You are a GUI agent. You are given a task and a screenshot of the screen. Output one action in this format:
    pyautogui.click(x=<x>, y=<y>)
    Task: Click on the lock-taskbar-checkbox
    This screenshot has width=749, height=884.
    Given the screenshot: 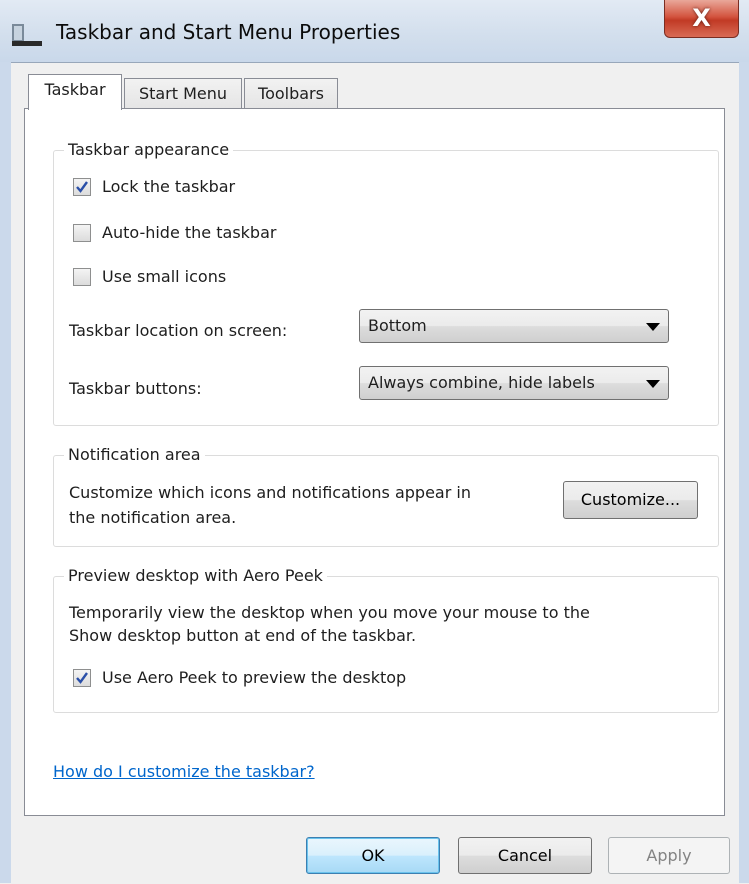 What is the action you would take?
    pyautogui.click(x=82, y=187)
    